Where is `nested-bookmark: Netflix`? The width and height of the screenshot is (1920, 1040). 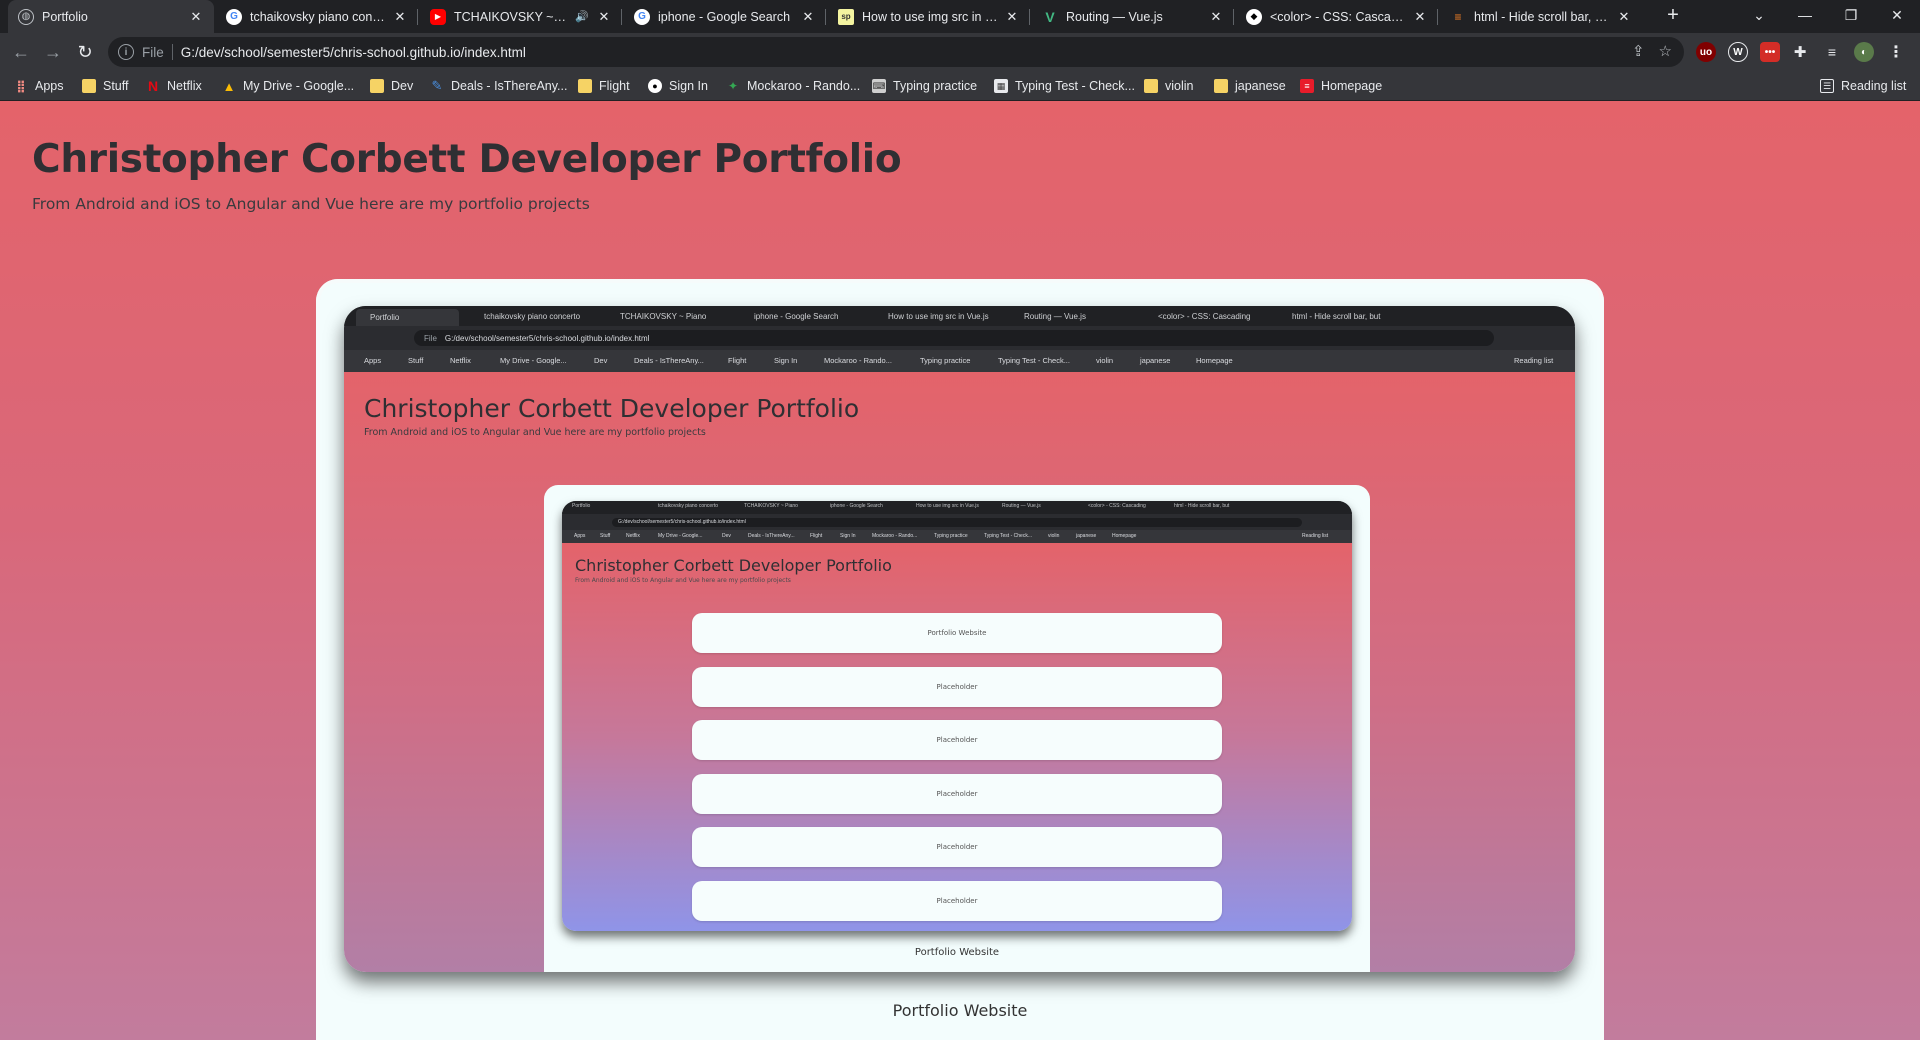 nested-bookmark: Netflix is located at coordinates (633, 536).